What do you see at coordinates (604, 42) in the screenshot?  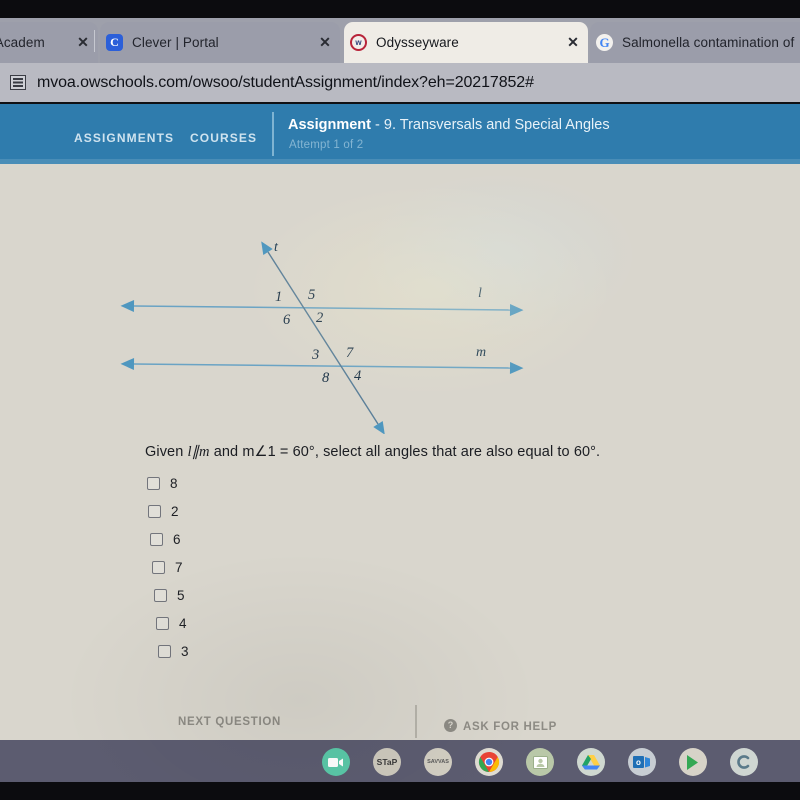 I see `google-favicon-icon: G` at bounding box center [604, 42].